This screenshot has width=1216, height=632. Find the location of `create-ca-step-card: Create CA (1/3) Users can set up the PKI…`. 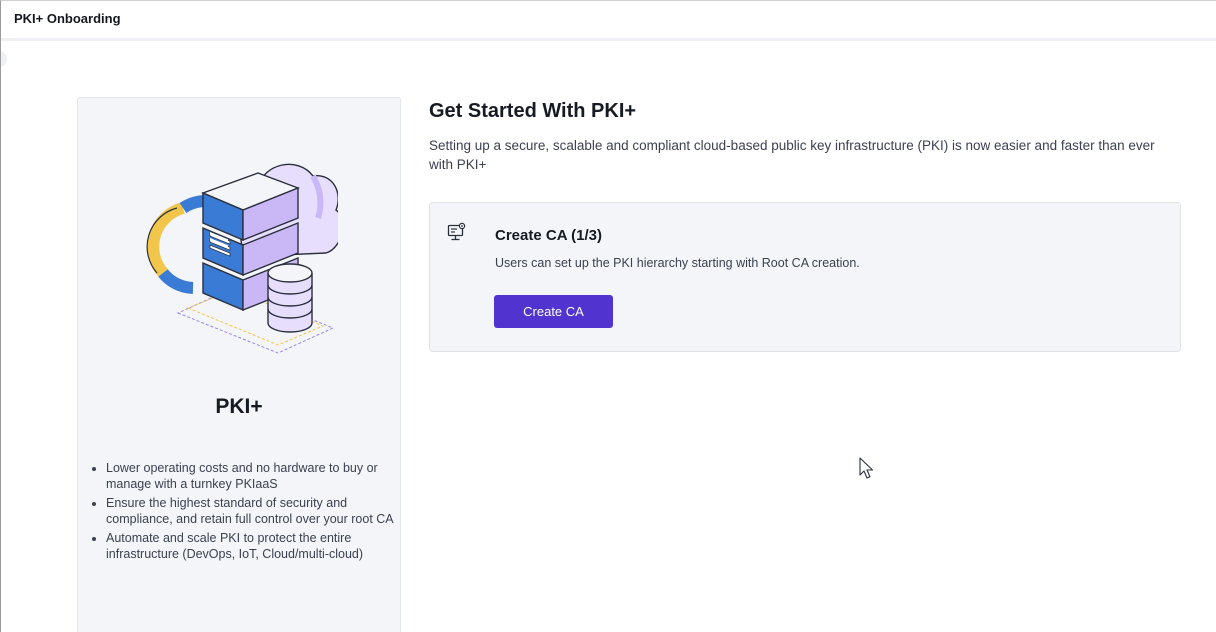

create-ca-step-card: Create CA (1/3) Users can set up the PKI… is located at coordinates (805, 277).